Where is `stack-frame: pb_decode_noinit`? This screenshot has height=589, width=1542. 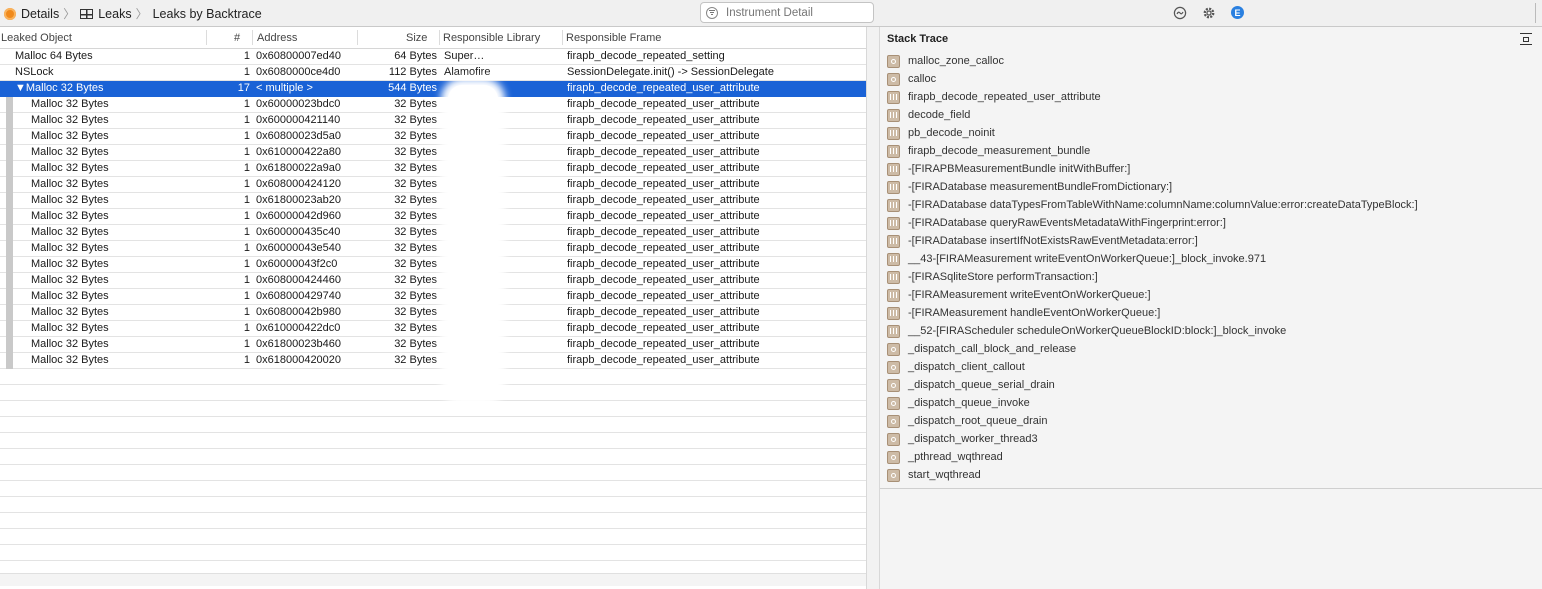 stack-frame: pb_decode_noinit is located at coordinates (1212, 133).